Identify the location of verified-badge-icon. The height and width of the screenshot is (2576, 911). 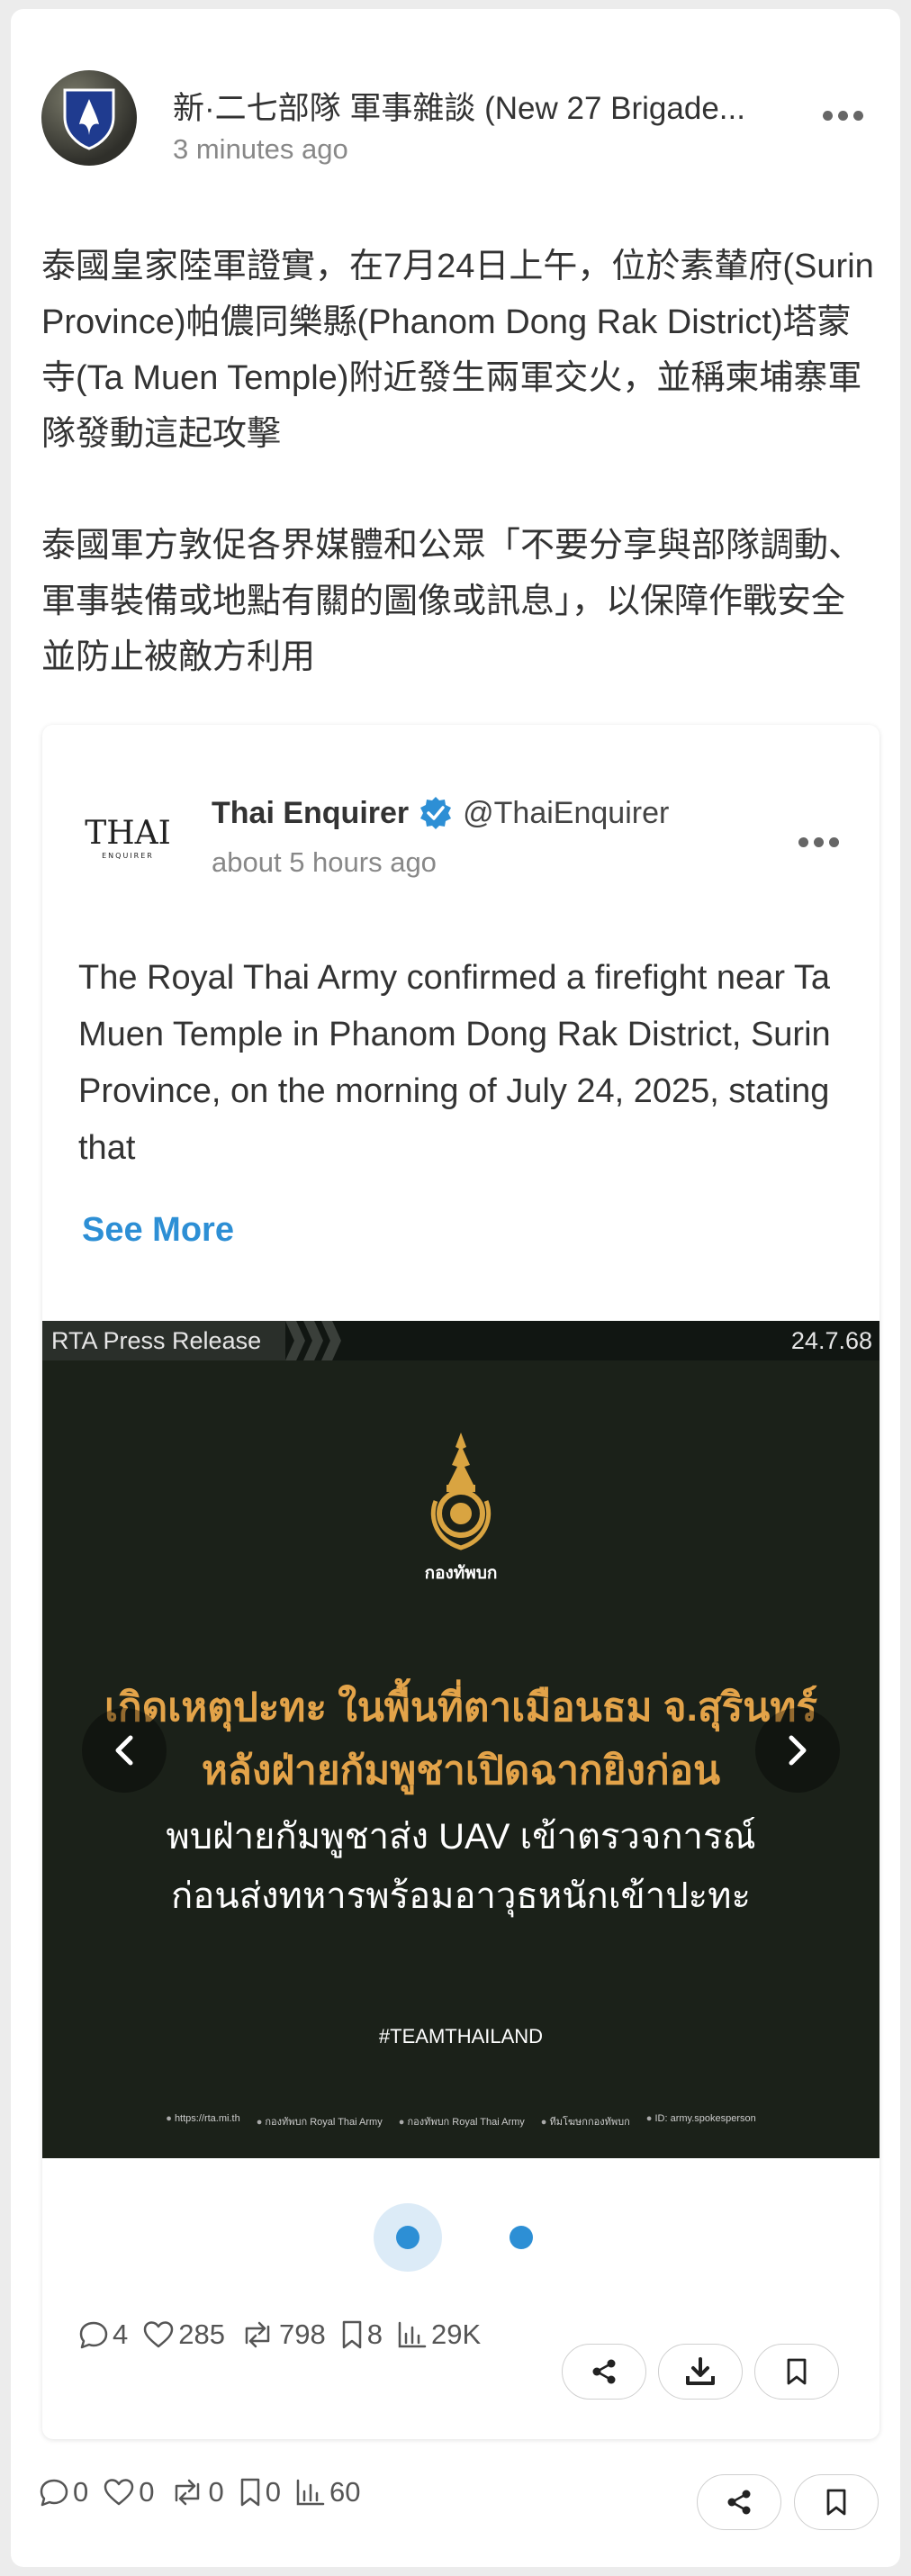
(436, 813).